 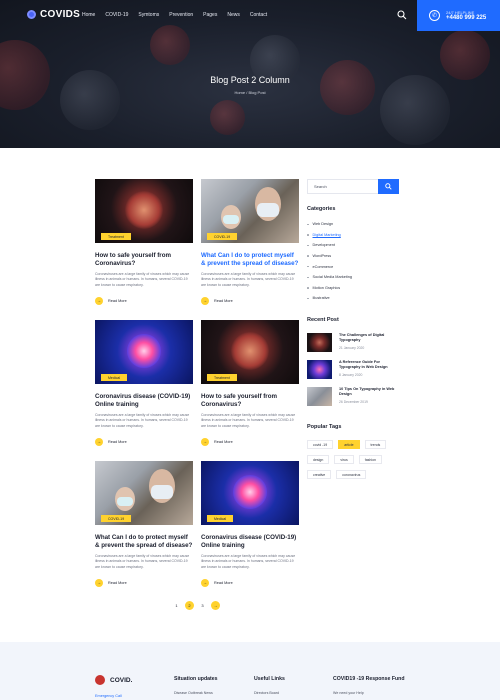 What do you see at coordinates (466, 18) in the screenshot?
I see `helpline-number: +4480 999 225` at bounding box center [466, 18].